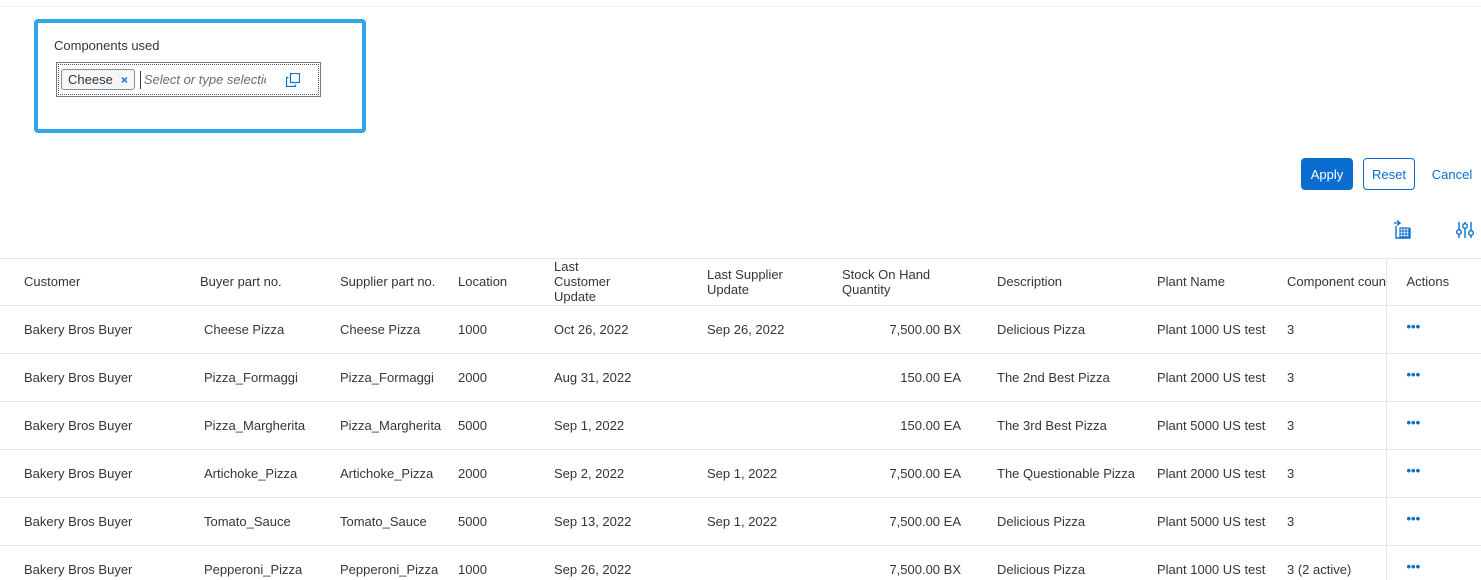 This screenshot has height=580, width=1481. I want to click on components-search-input, so click(203, 79).